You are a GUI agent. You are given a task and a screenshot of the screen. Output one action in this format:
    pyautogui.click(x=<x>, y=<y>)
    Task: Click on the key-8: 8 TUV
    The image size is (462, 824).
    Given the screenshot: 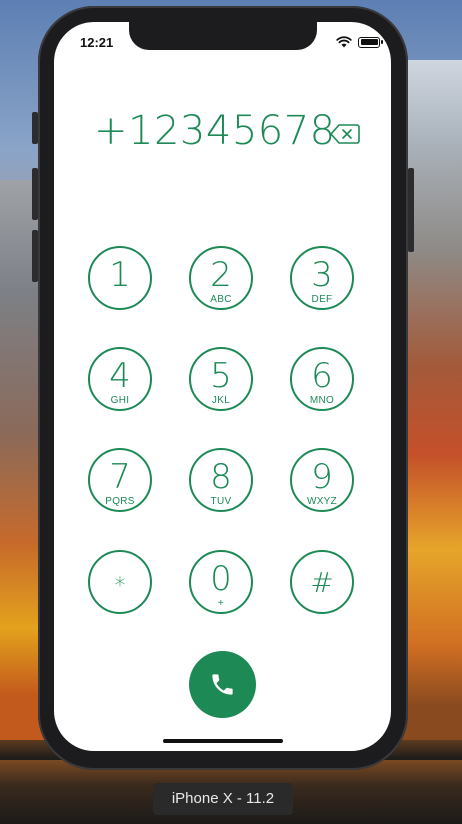 What is the action you would take?
    pyautogui.click(x=221, y=480)
    